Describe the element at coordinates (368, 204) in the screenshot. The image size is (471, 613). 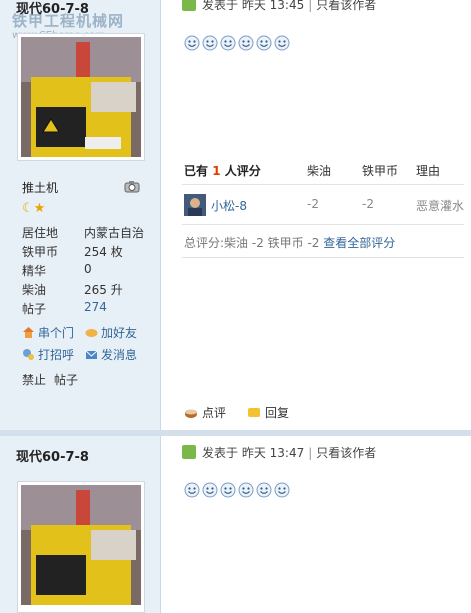
I see `rater-coin: -2` at that location.